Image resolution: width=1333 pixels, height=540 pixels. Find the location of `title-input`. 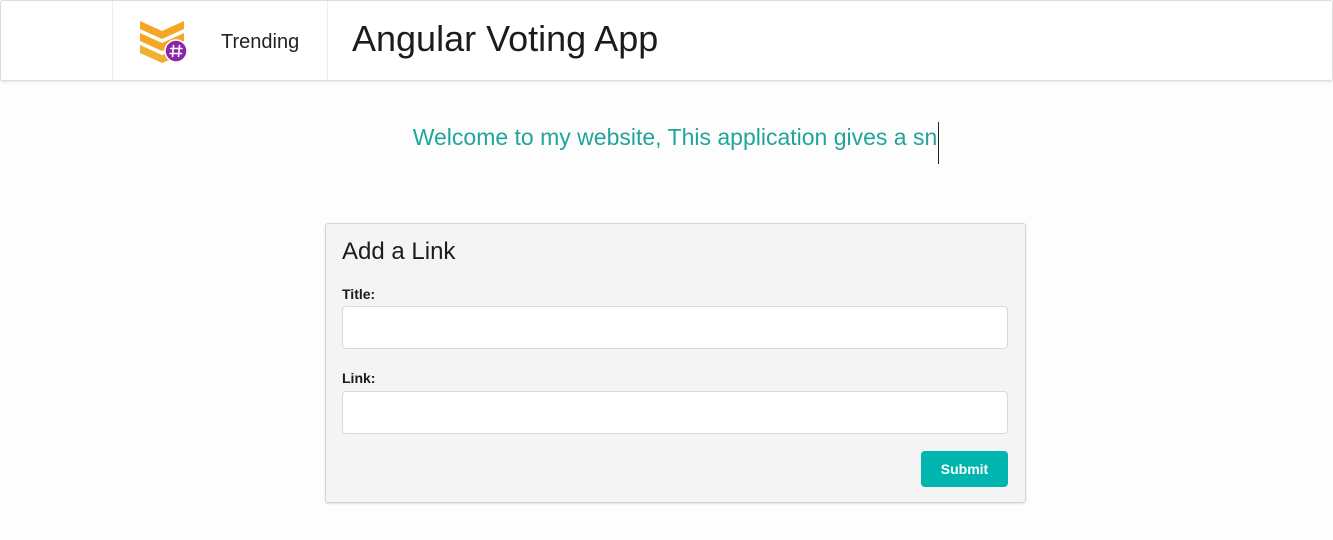

title-input is located at coordinates (675, 327).